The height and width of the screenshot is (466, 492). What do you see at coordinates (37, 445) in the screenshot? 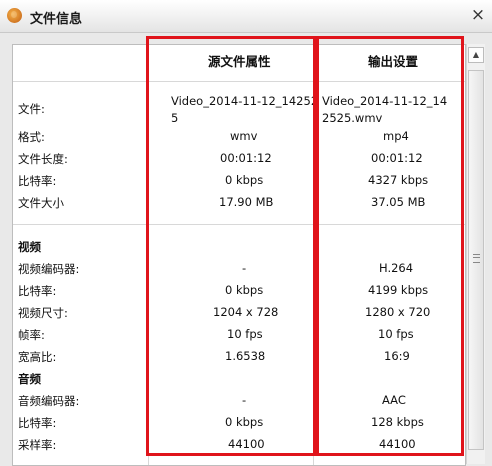
I see `samplerate-label: 采样率:` at bounding box center [37, 445].